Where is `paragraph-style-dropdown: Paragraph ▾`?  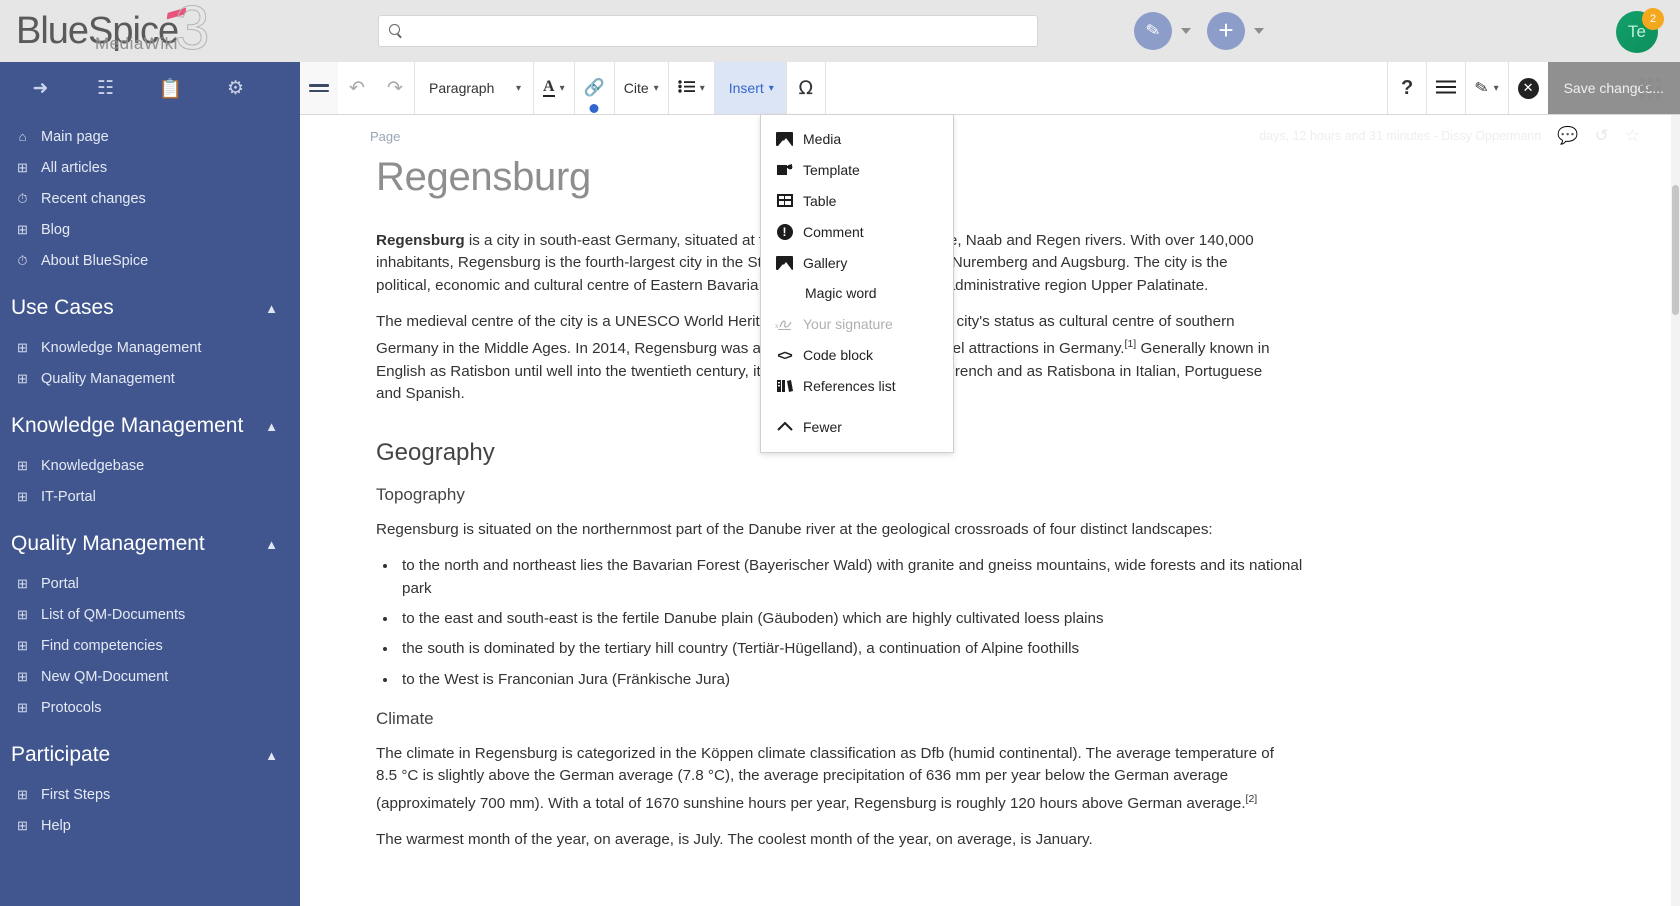
paragraph-style-dropdown: Paragraph ▾ is located at coordinates (474, 88).